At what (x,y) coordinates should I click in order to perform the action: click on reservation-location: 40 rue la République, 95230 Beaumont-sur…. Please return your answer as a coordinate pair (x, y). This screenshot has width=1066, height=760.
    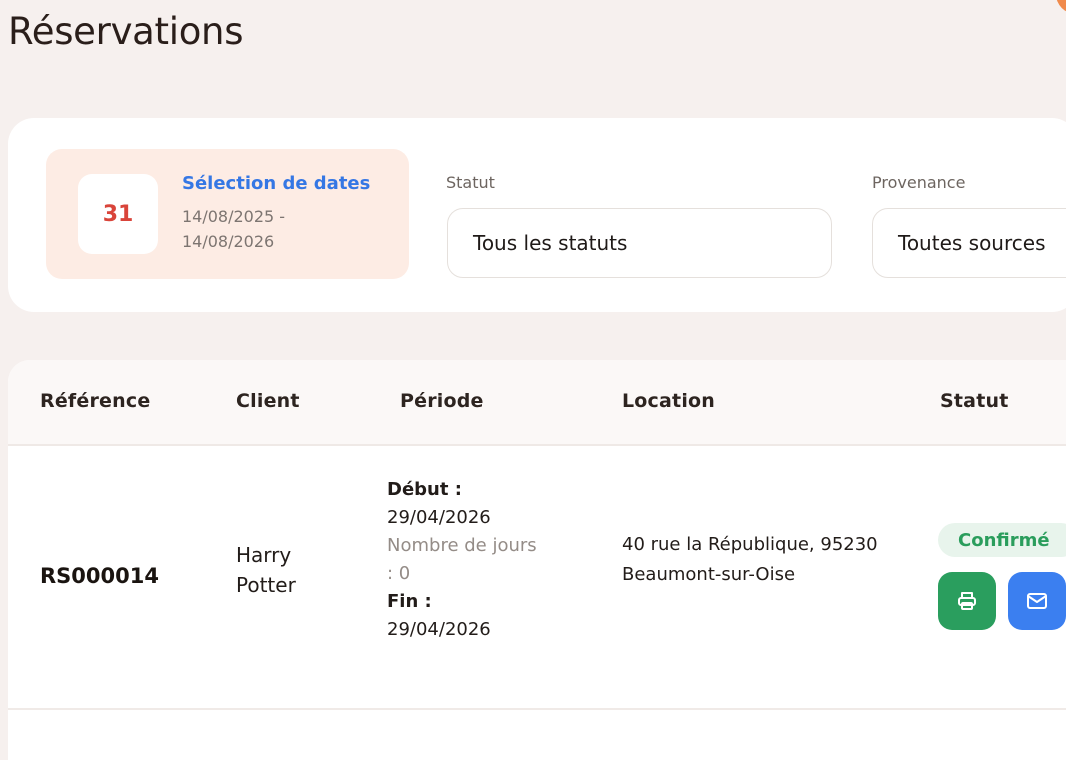
    Looking at the image, I should click on (750, 559).